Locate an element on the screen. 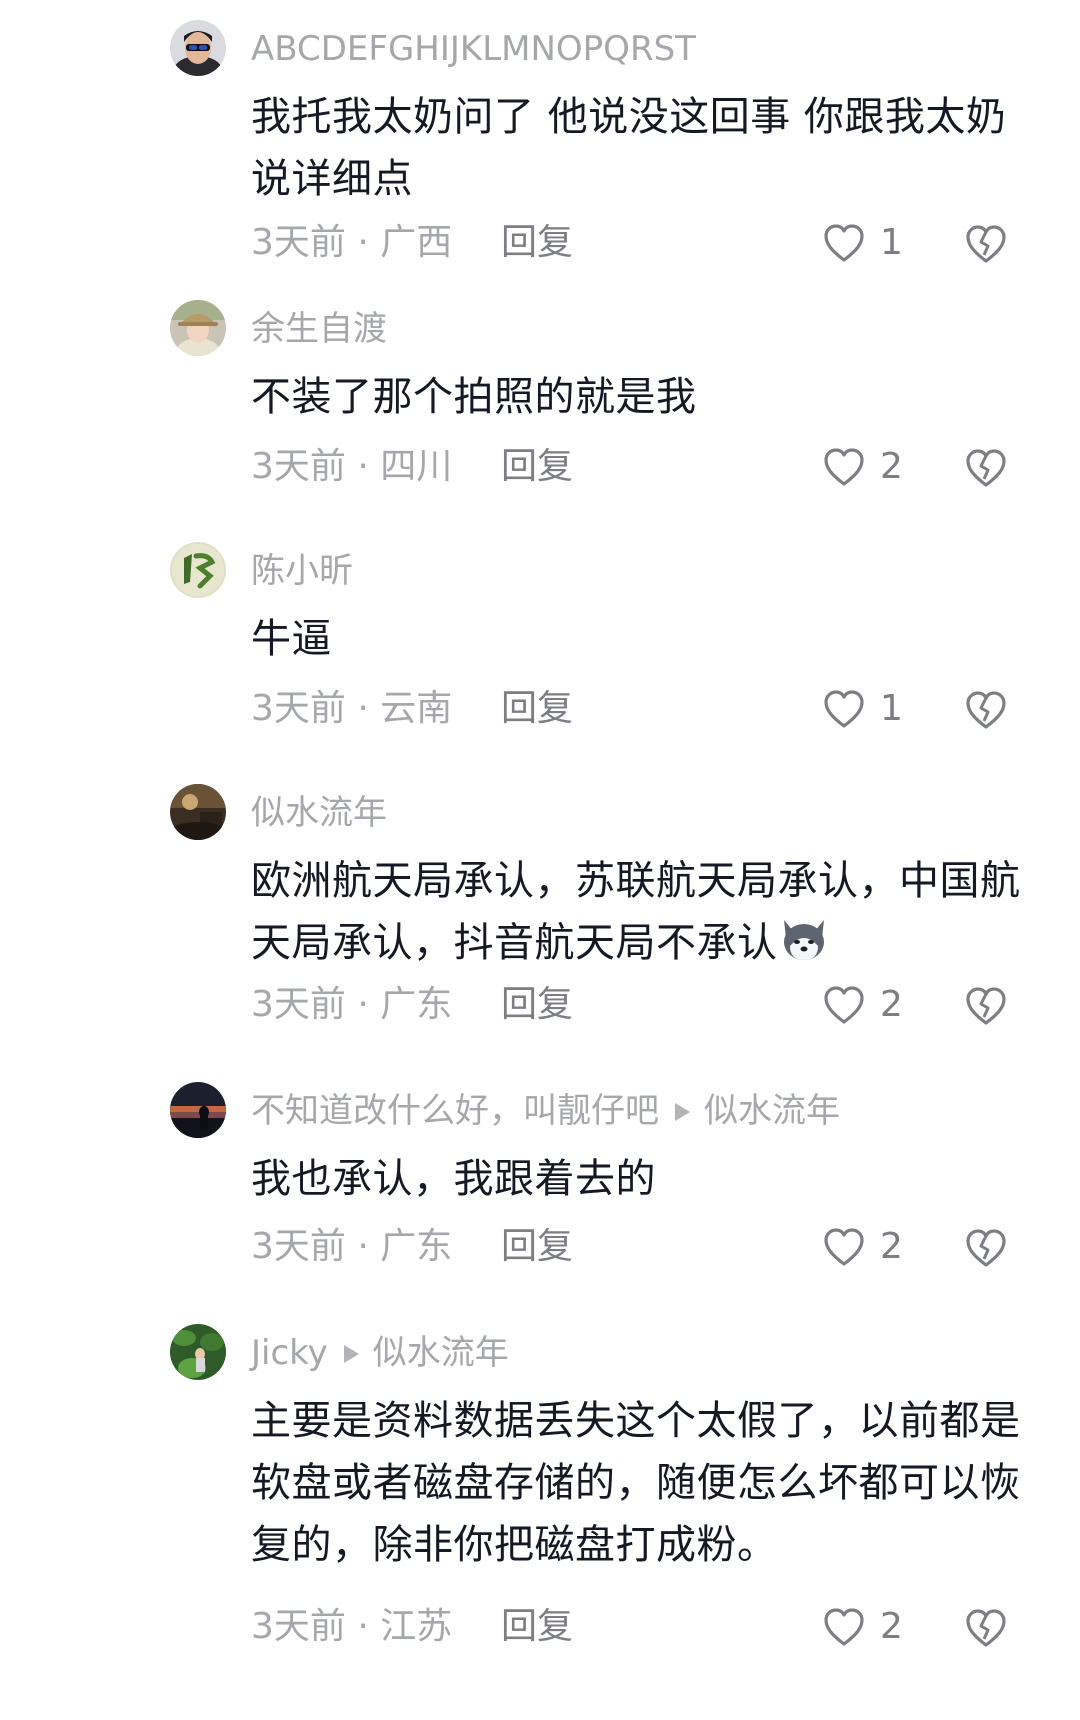 The image size is (1080, 1720). time-location: 3天前 · 江苏 is located at coordinates (352, 1626).